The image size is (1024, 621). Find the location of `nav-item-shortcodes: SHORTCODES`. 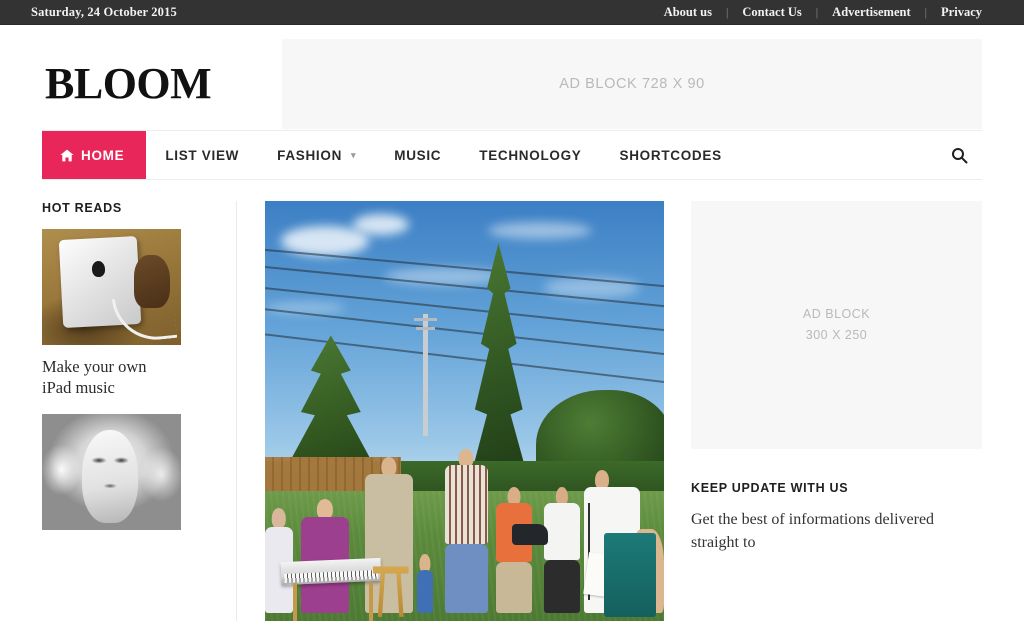

nav-item-shortcodes: SHORTCODES is located at coordinates (671, 155).